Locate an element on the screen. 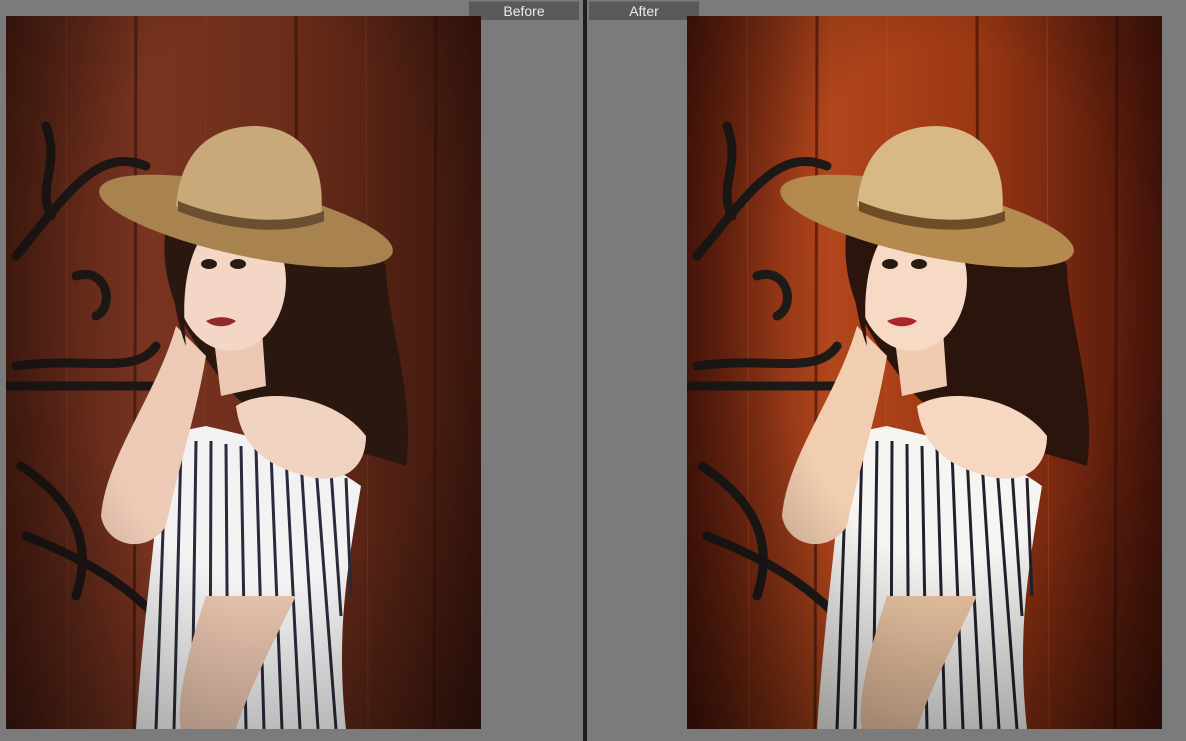 Image resolution: width=1186 pixels, height=741 pixels. after-label: After is located at coordinates (644, 10).